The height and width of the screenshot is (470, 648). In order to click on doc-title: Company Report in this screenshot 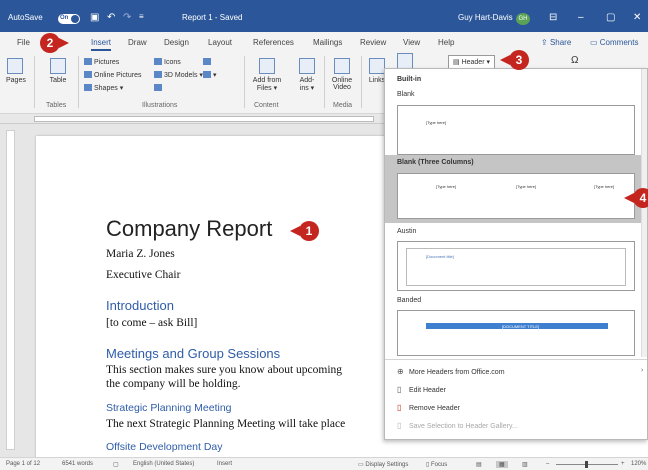, I will do `click(189, 229)`.